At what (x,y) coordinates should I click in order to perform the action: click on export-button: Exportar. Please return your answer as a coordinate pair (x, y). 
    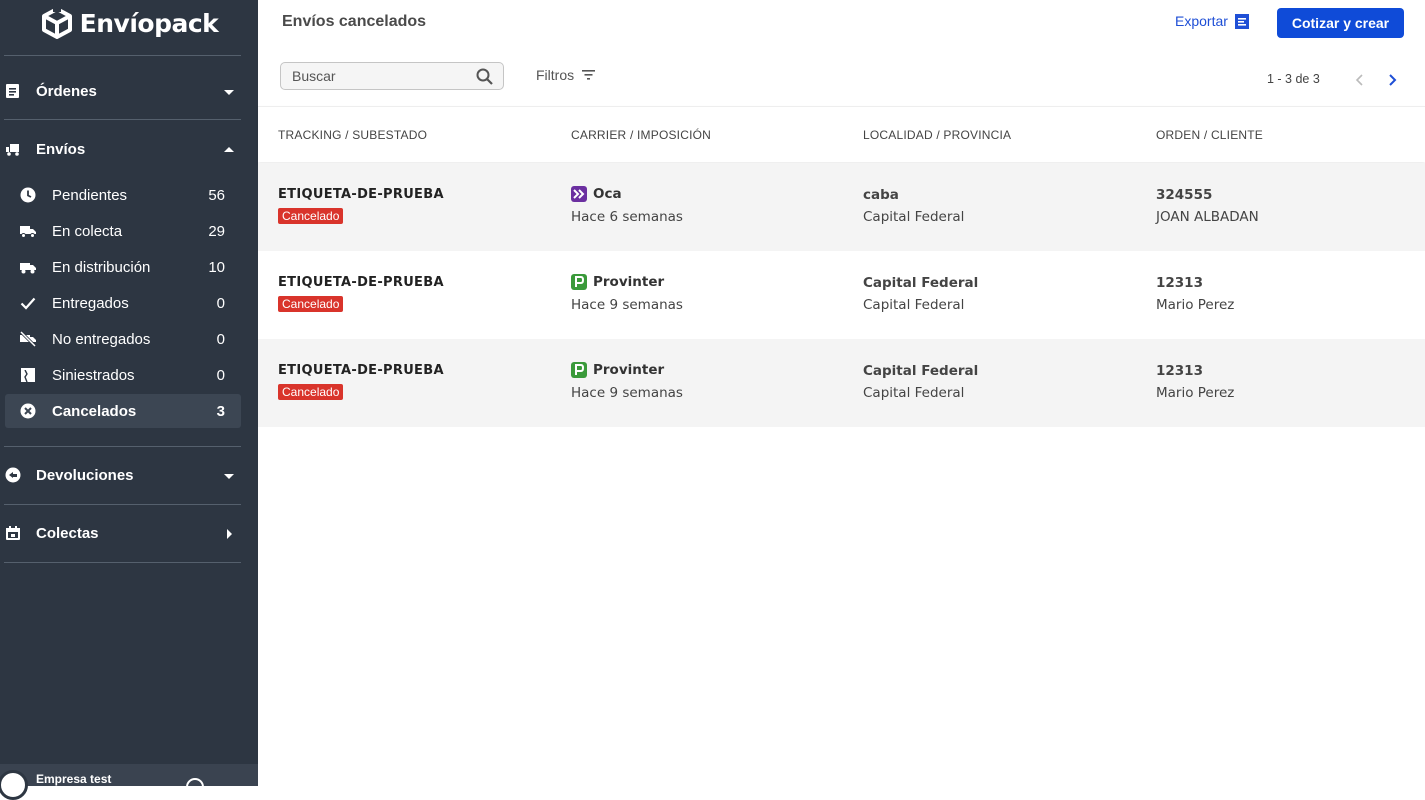
    Looking at the image, I should click on (1212, 21).